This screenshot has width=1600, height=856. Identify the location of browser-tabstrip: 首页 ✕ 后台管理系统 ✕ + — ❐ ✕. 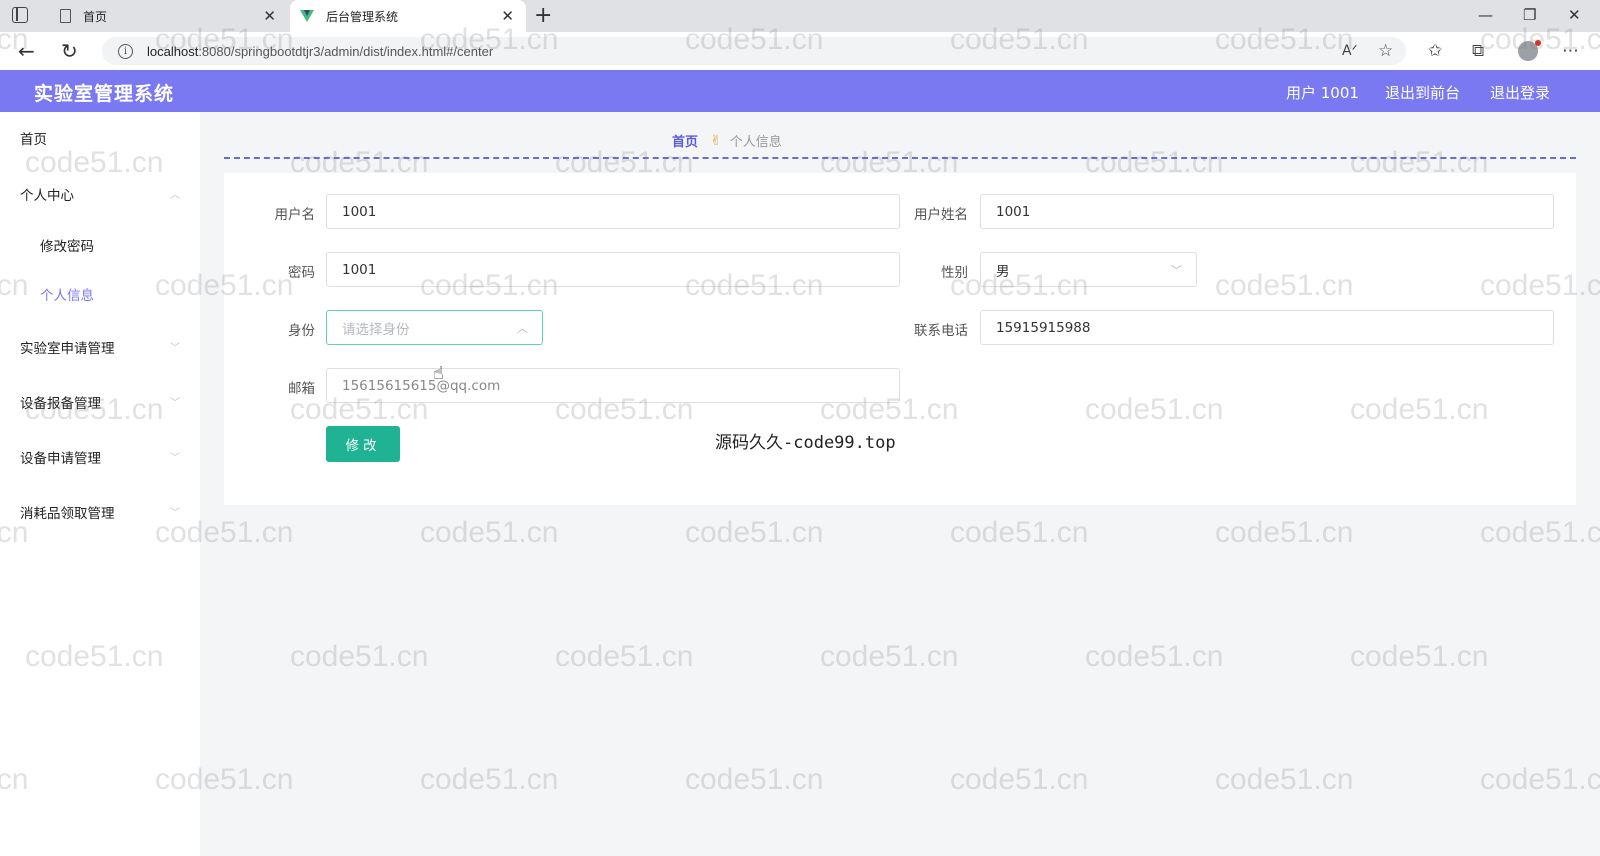
(800, 16).